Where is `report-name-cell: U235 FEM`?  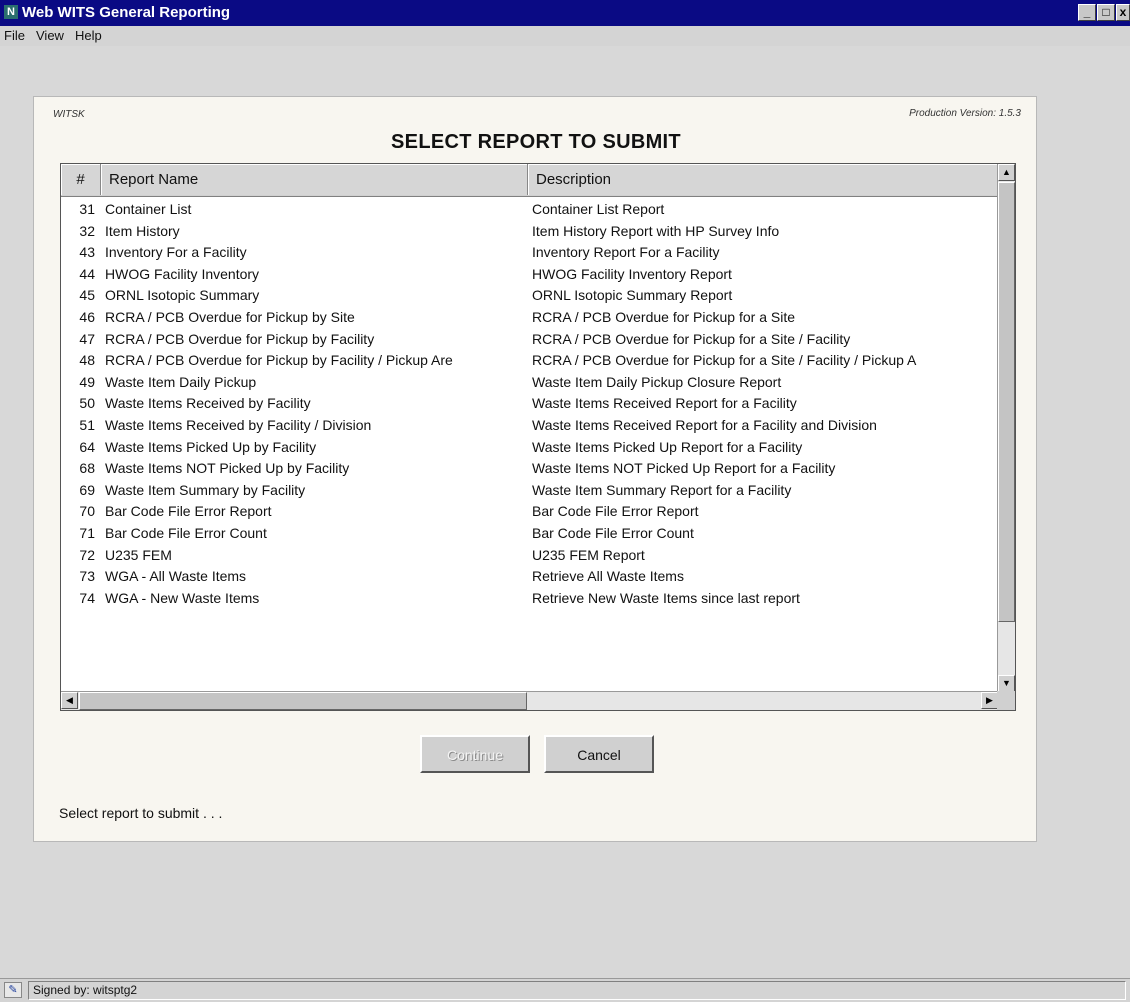 report-name-cell: U235 FEM is located at coordinates (138, 554).